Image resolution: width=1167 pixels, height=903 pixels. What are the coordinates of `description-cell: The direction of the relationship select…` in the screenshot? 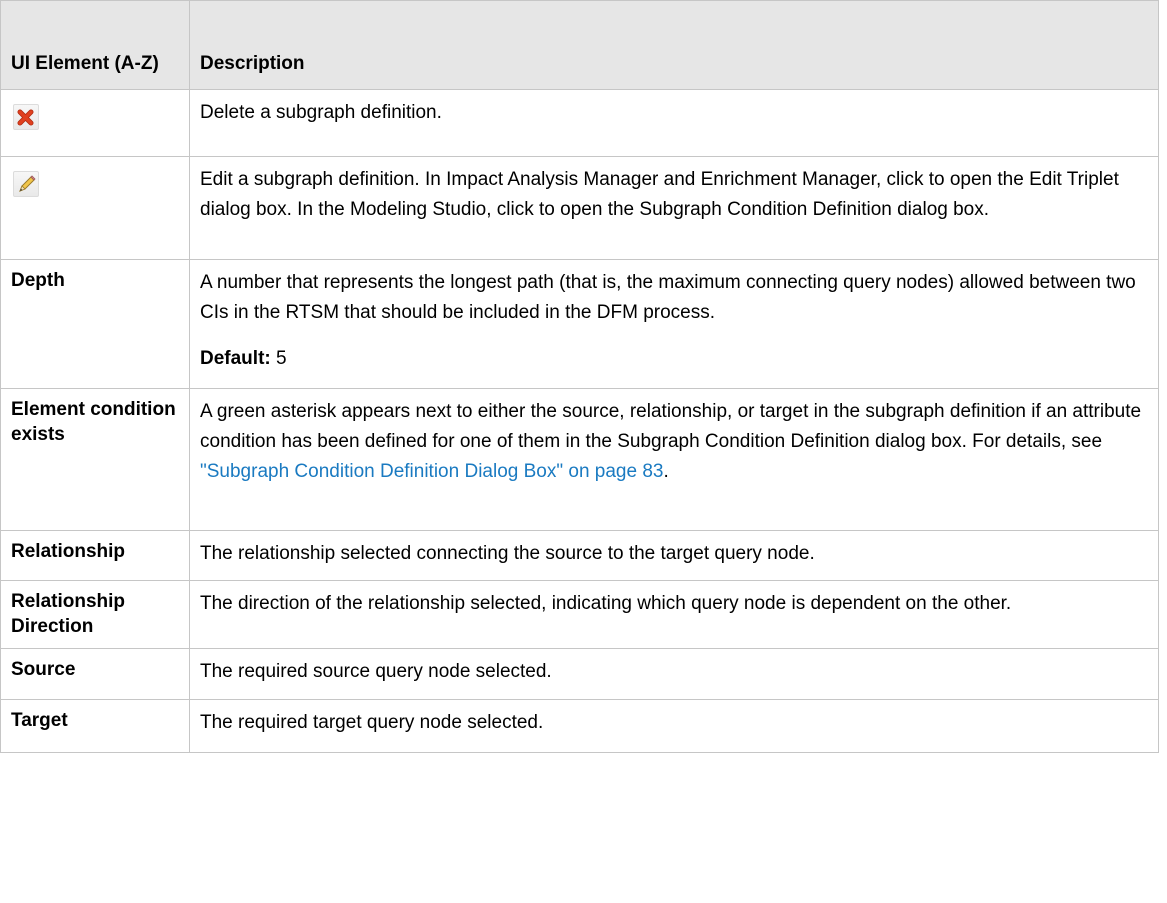 It's located at (674, 614).